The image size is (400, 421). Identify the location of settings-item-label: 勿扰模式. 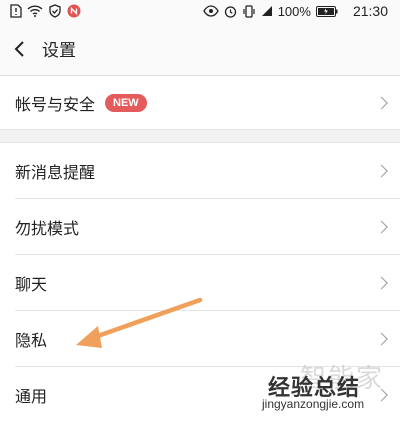
(47, 228).